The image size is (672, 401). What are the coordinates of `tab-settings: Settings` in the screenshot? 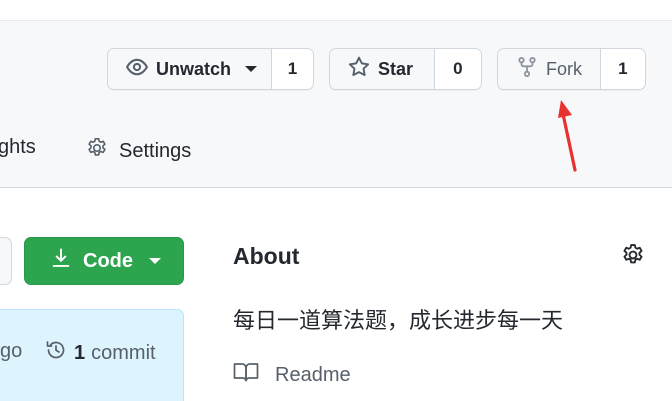 It's located at (138, 151).